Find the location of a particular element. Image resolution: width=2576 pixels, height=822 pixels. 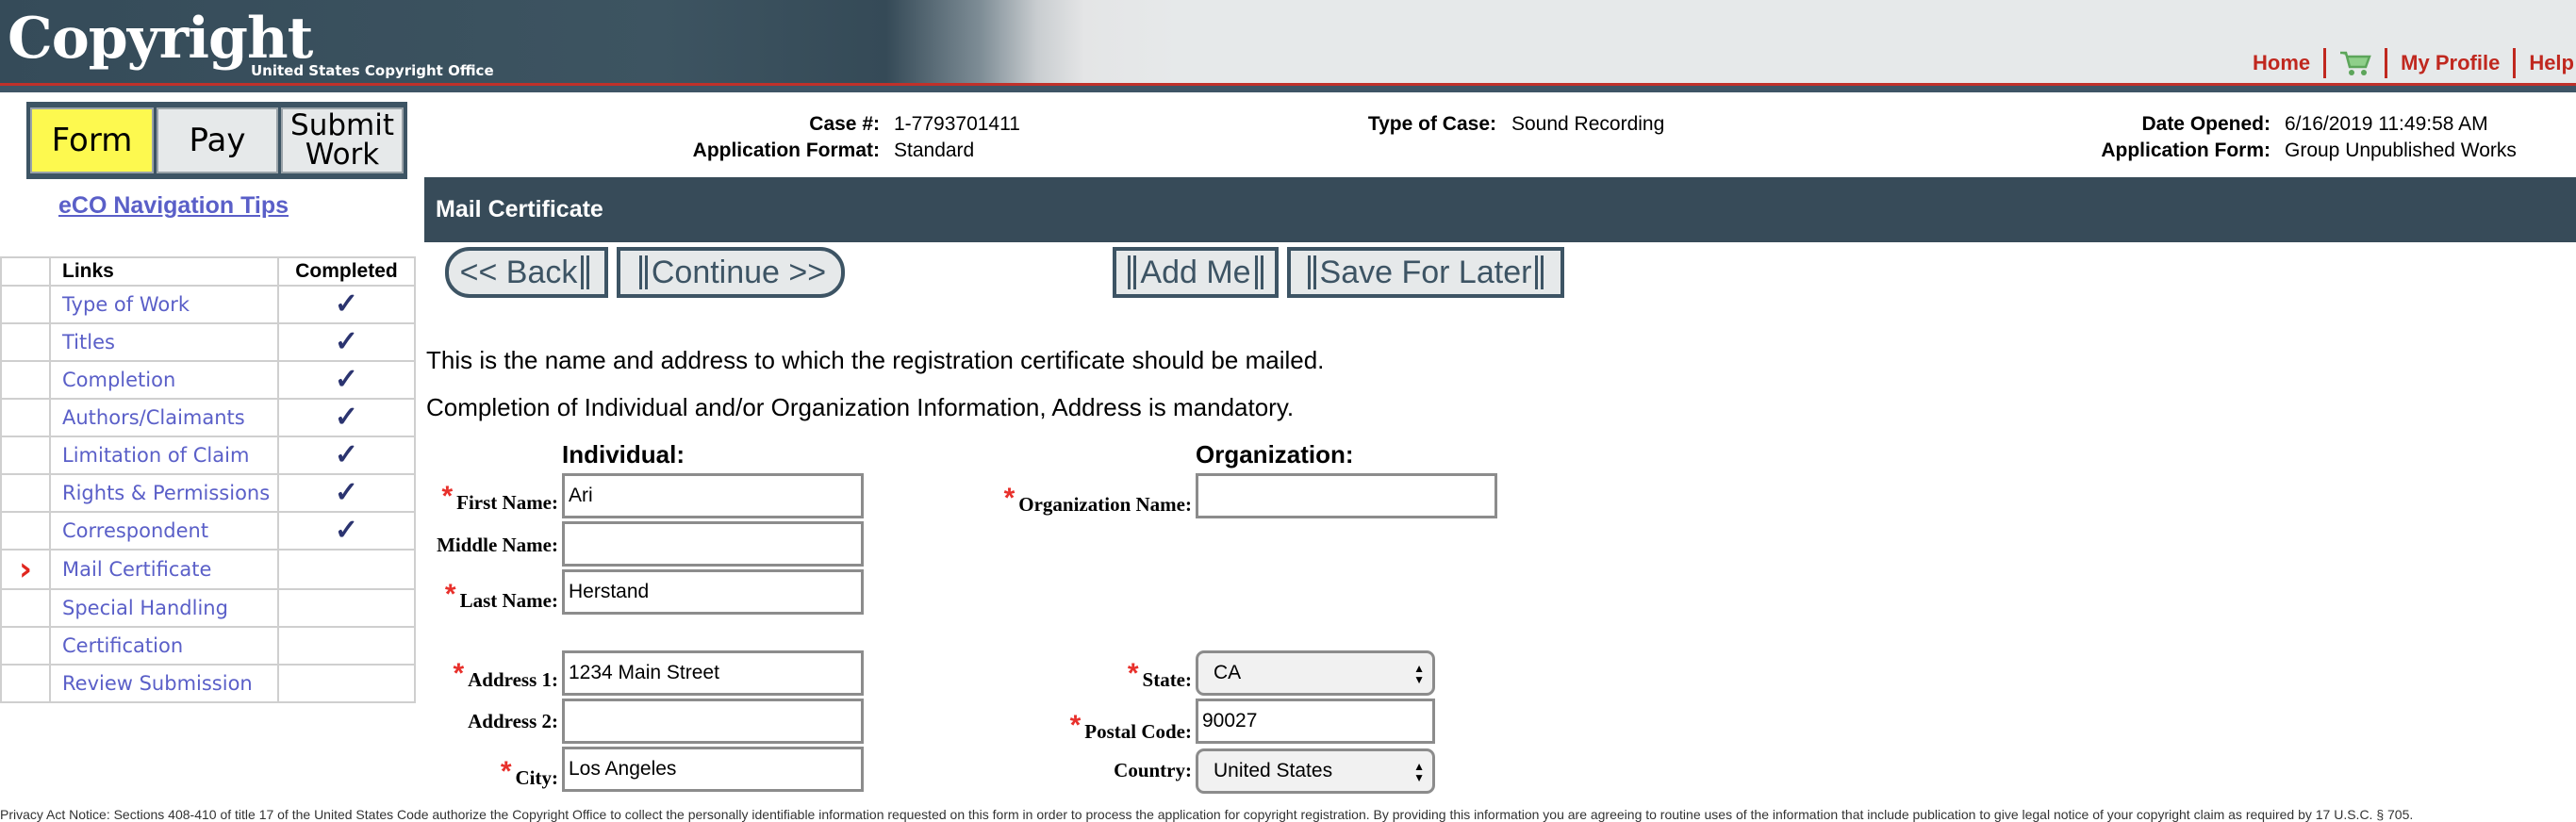

address1-label: * Address 1: is located at coordinates (505, 675).